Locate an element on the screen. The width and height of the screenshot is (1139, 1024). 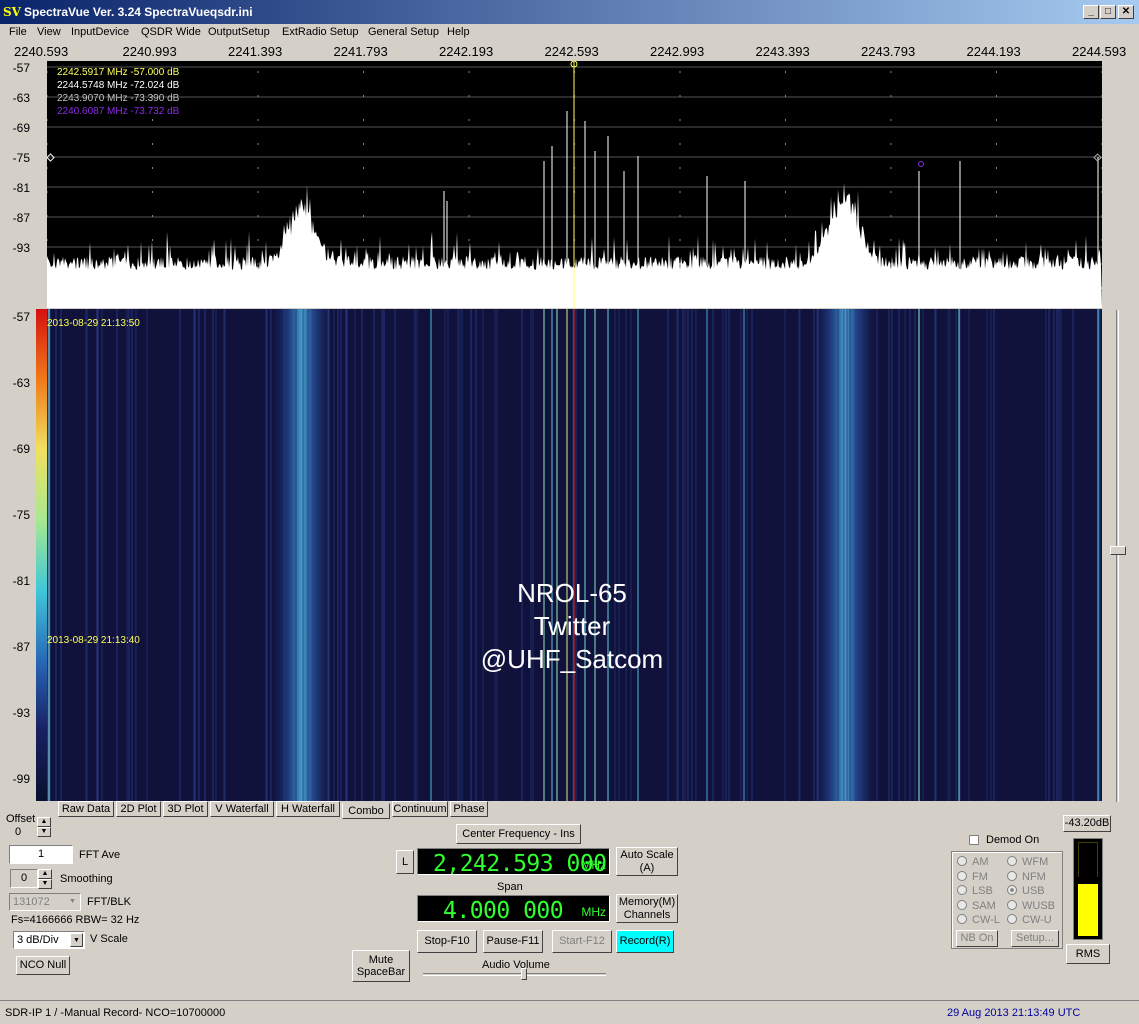
waterfall-y-label: -75 is located at coordinates (21, 515).